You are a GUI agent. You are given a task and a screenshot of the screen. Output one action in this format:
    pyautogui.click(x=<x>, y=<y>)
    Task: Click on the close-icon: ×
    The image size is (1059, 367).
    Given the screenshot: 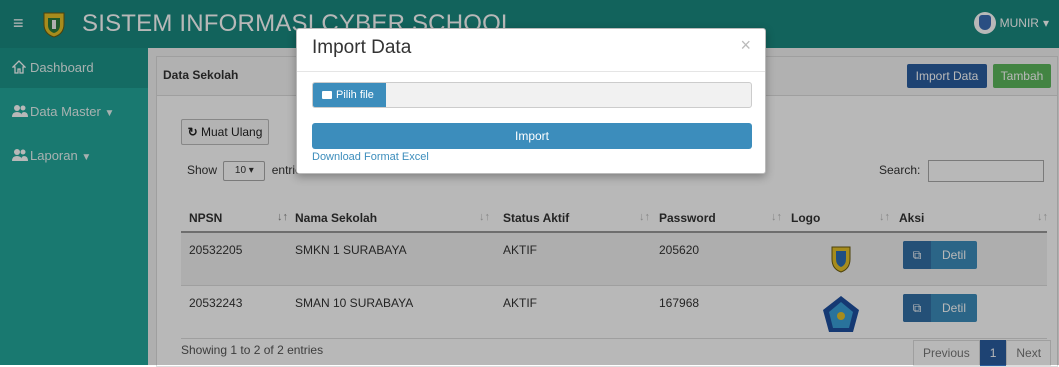 What is the action you would take?
    pyautogui.click(x=745, y=45)
    